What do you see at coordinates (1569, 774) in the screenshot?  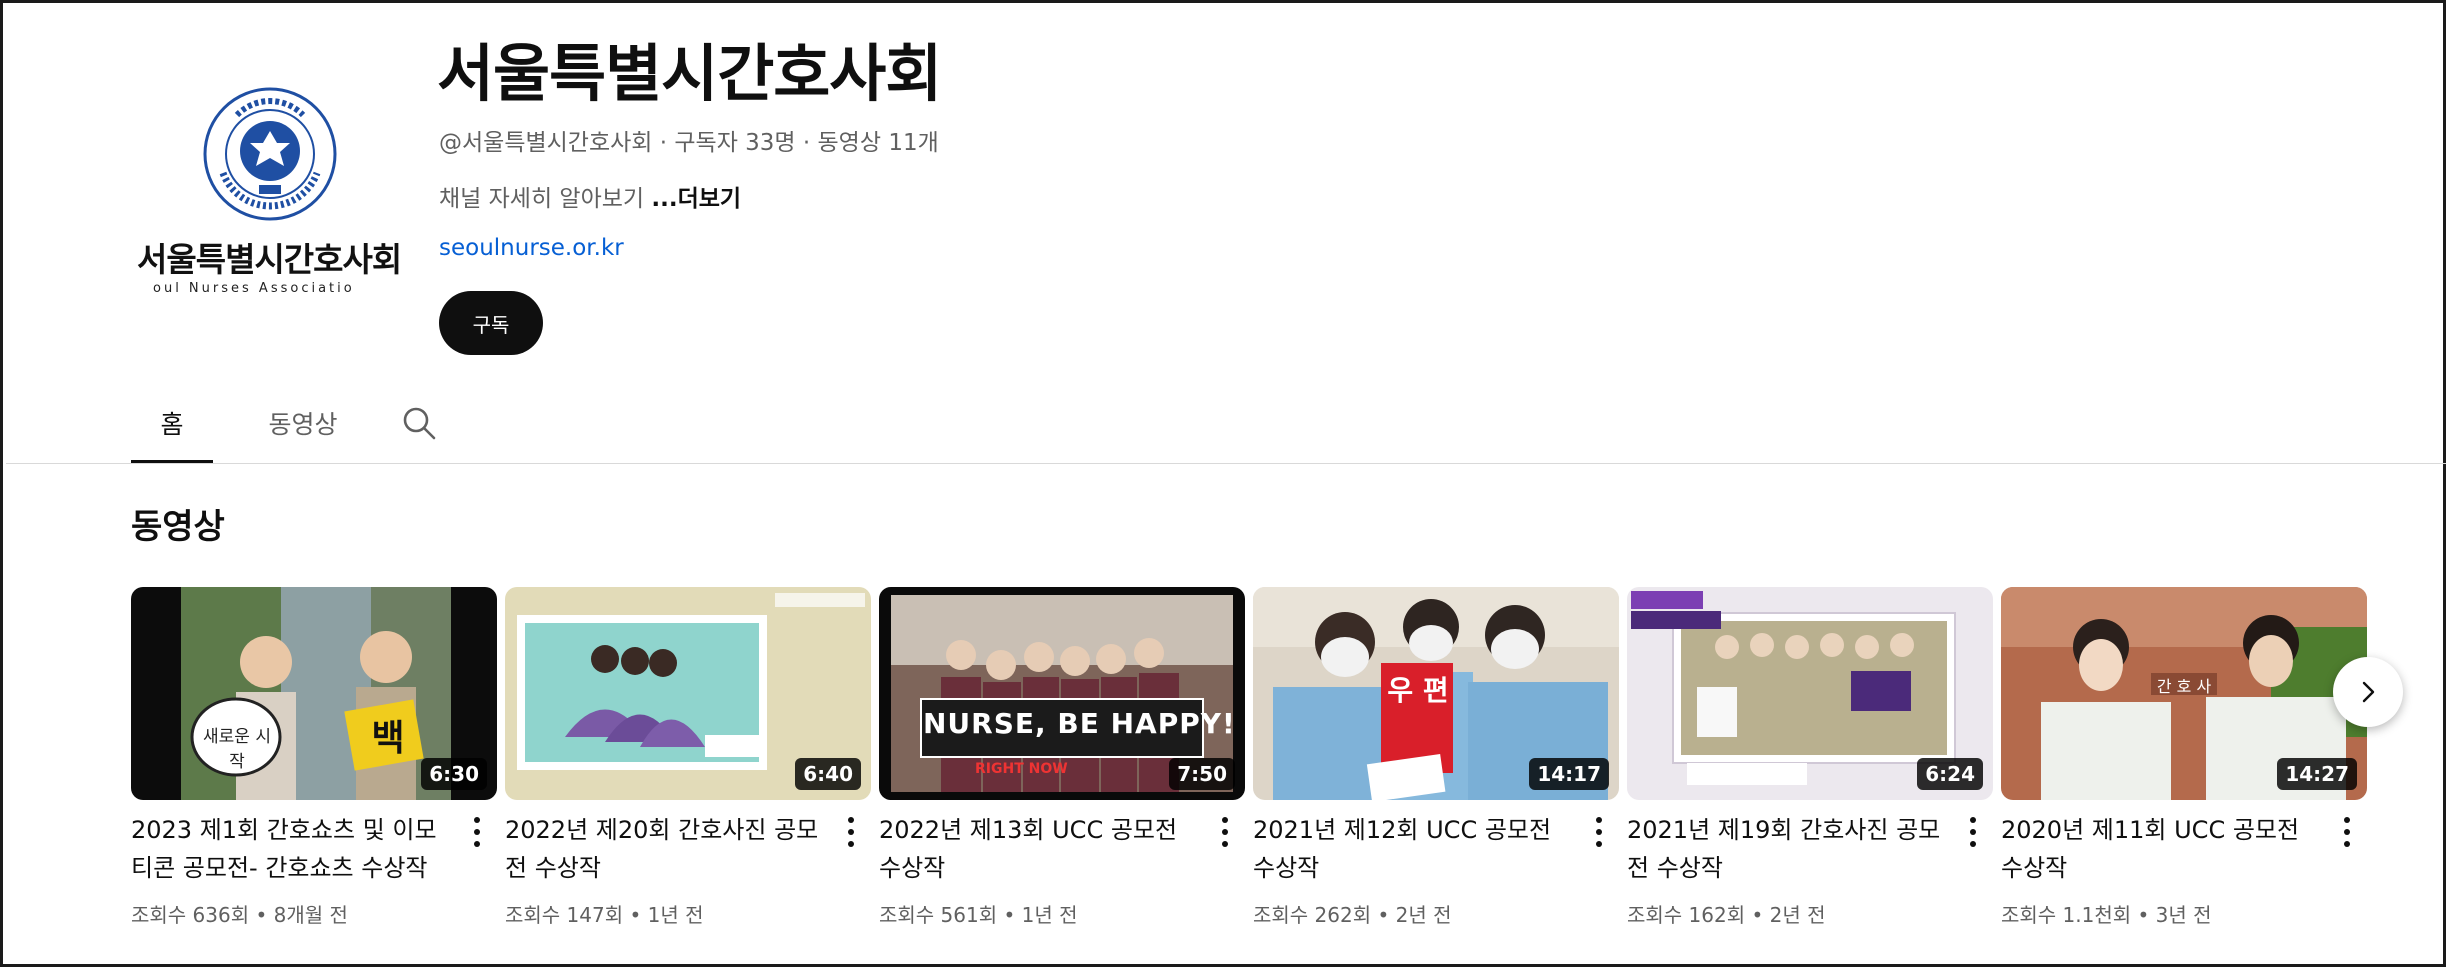 I see `video-duration: 14:17` at bounding box center [1569, 774].